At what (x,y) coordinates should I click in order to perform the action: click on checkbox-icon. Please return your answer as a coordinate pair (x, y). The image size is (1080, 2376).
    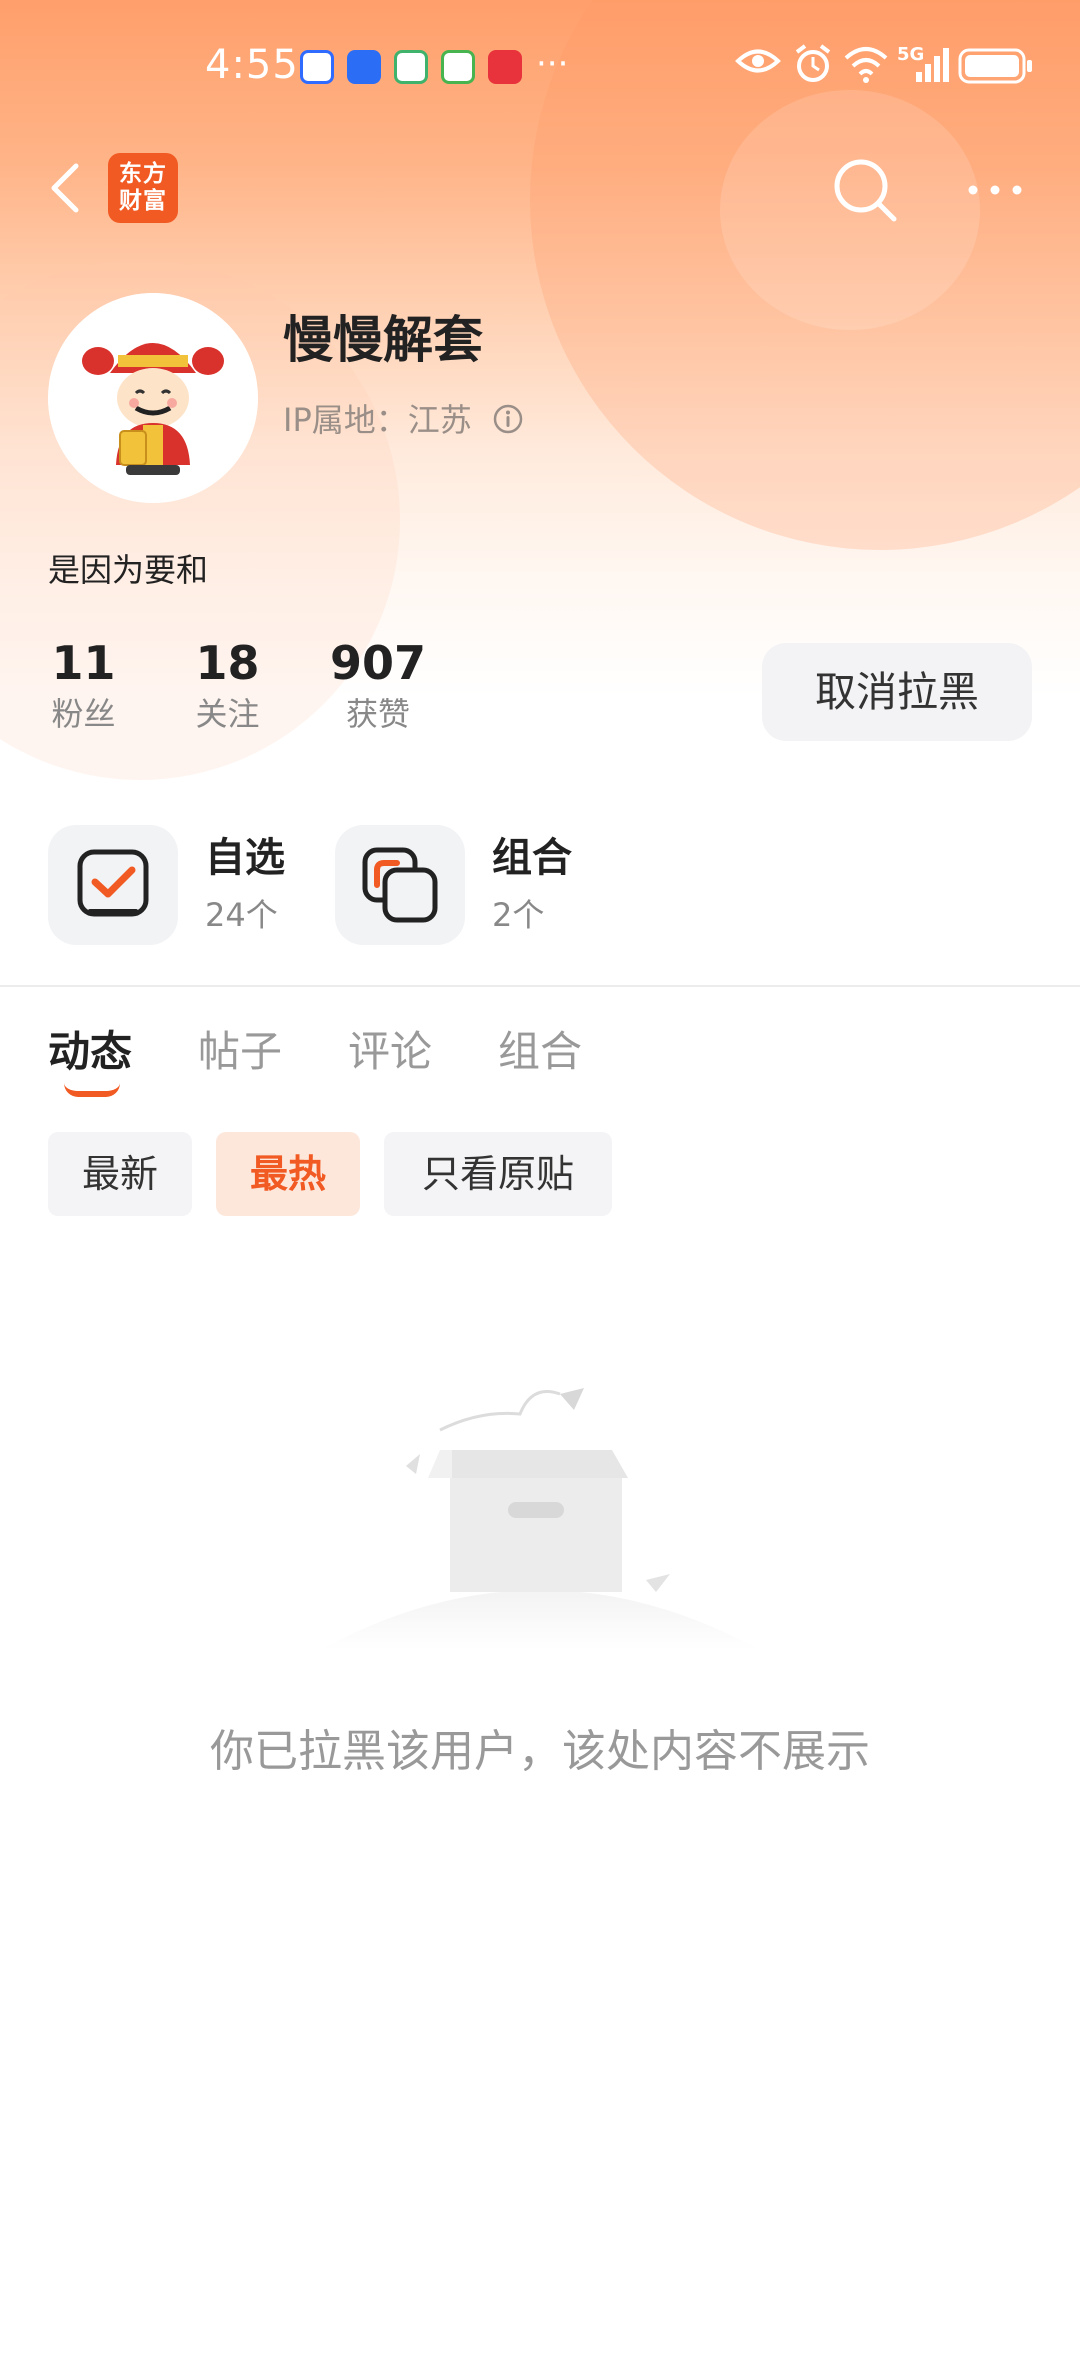
    Looking at the image, I should click on (113, 883).